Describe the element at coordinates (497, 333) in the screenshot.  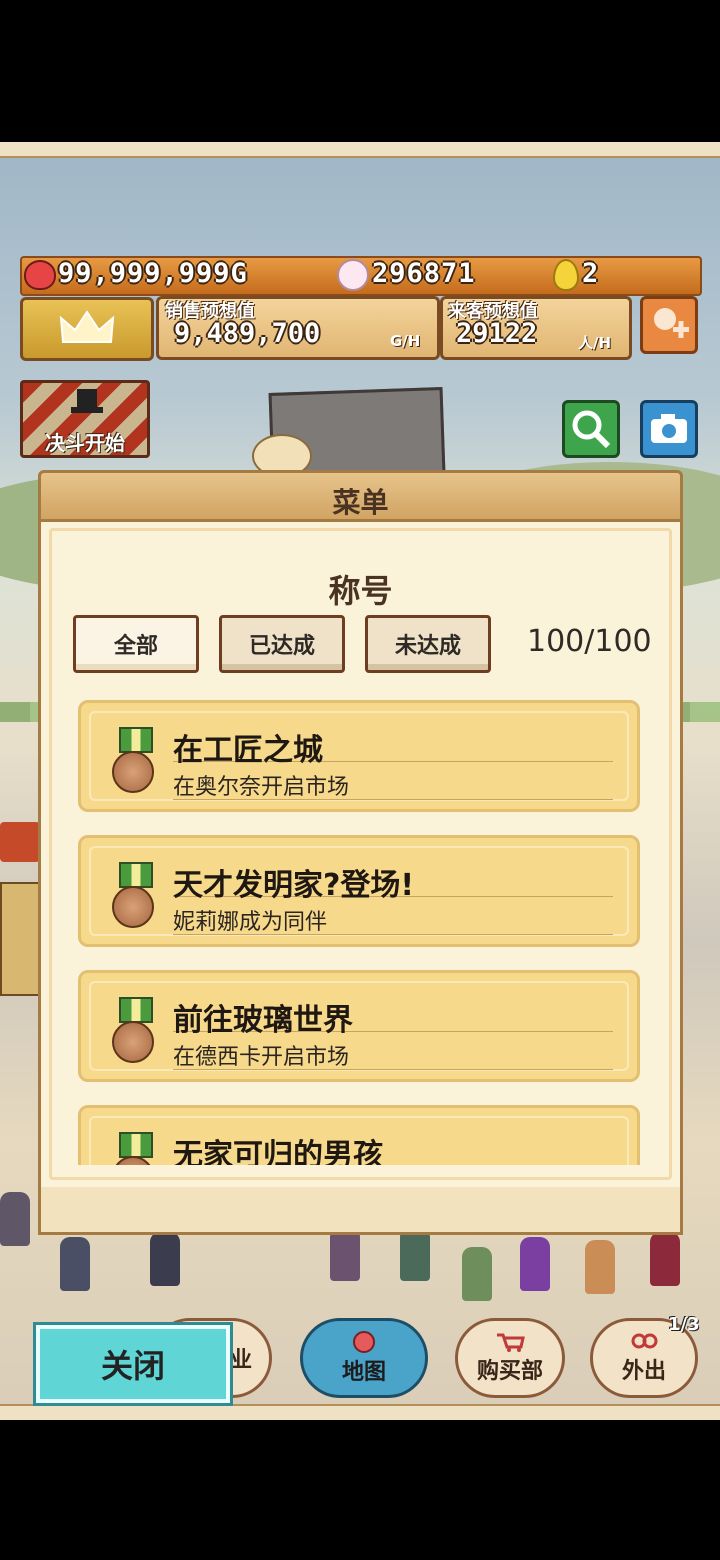
I see `visitors-value: 29122` at that location.